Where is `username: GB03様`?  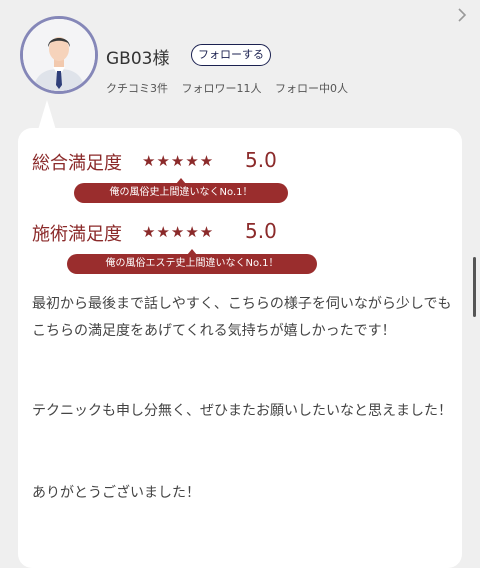 username: GB03様 is located at coordinates (137, 56).